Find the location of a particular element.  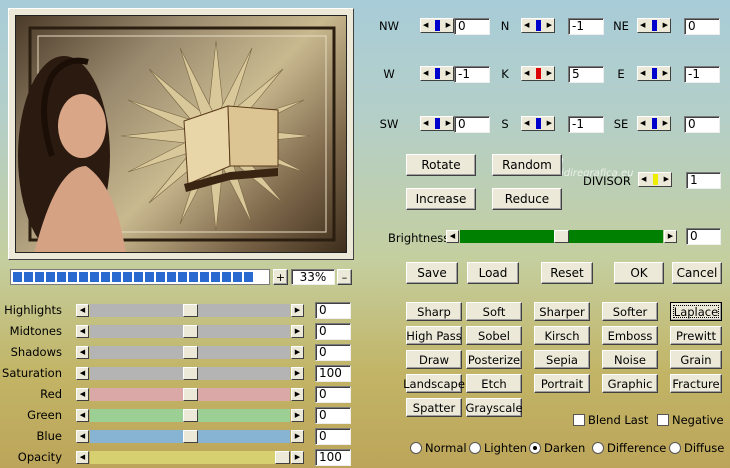

preset-button: Grain is located at coordinates (696, 359).